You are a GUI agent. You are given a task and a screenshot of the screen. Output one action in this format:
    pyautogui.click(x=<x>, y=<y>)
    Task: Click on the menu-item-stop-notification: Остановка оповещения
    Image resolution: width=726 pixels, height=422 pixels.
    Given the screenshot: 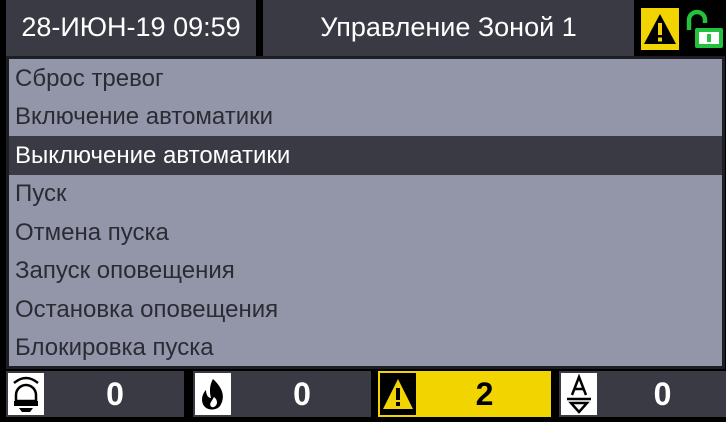 What is the action you would take?
    pyautogui.click(x=365, y=309)
    